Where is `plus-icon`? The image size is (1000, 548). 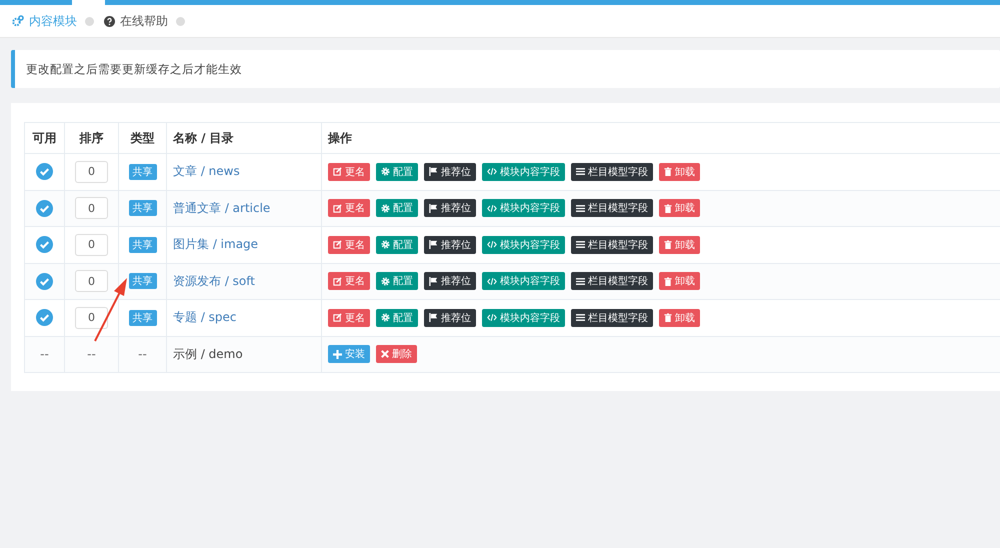 plus-icon is located at coordinates (337, 354).